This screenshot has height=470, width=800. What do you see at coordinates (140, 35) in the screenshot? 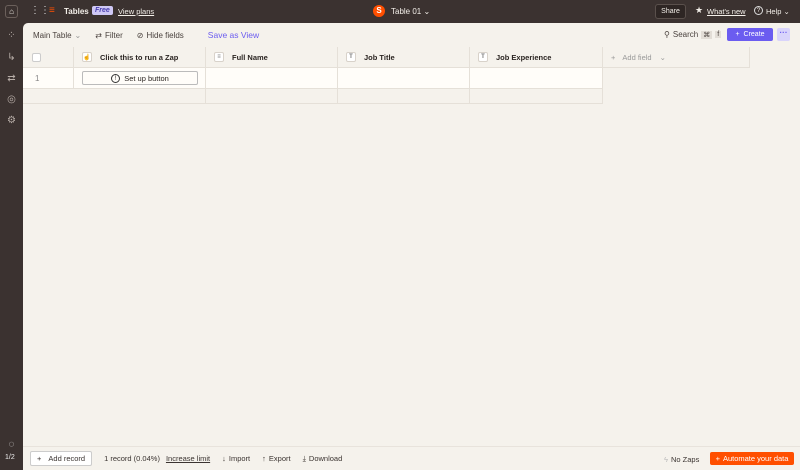
I see `eye-off-icon: ⊘` at bounding box center [140, 35].